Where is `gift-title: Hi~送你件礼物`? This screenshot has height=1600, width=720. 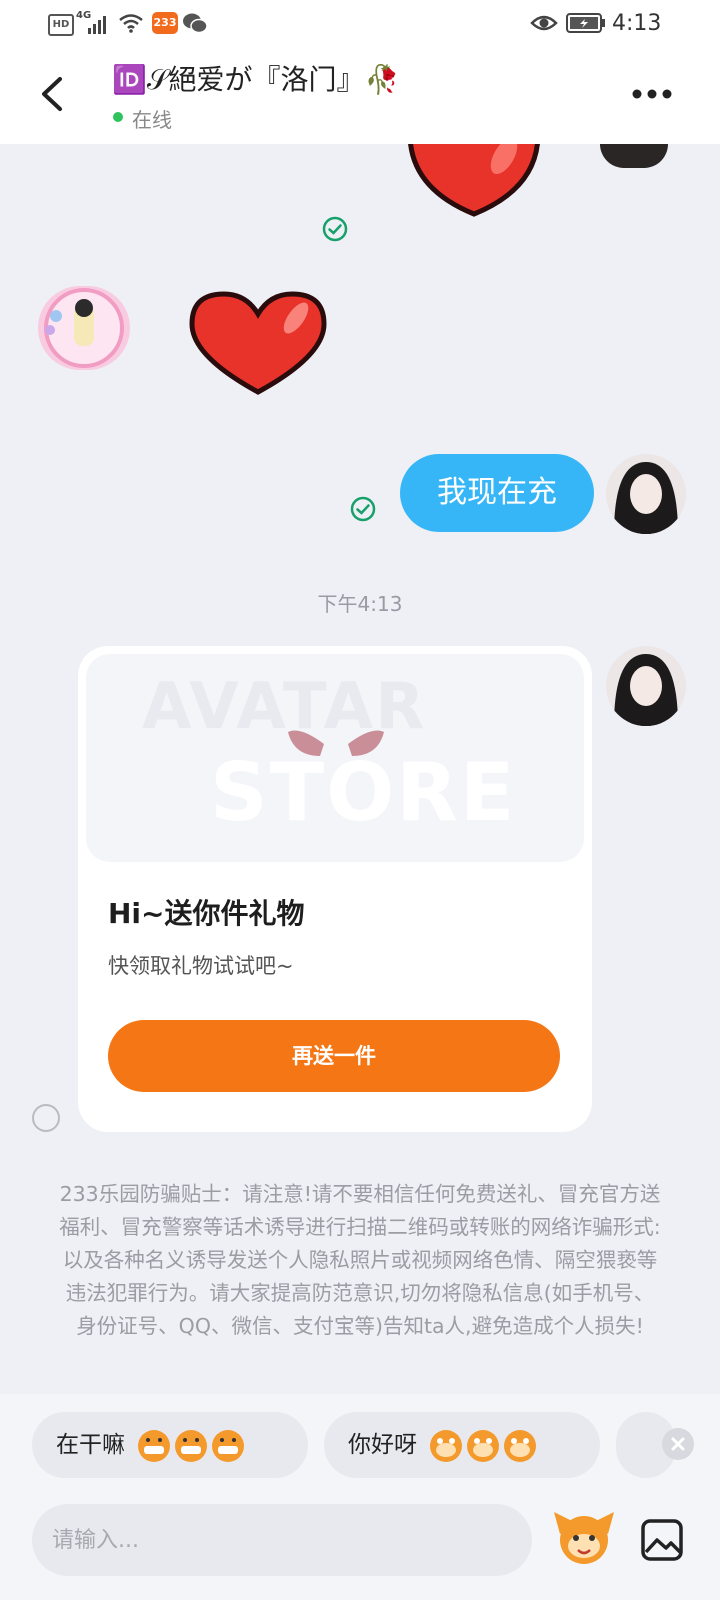 gift-title: Hi~送你件礼物 is located at coordinates (206, 913).